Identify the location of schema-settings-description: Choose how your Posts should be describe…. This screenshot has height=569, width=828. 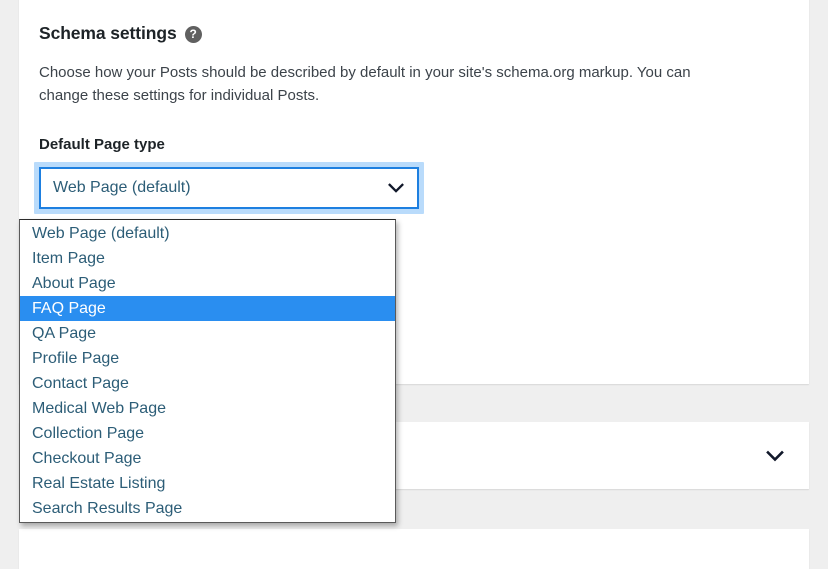
(365, 84).